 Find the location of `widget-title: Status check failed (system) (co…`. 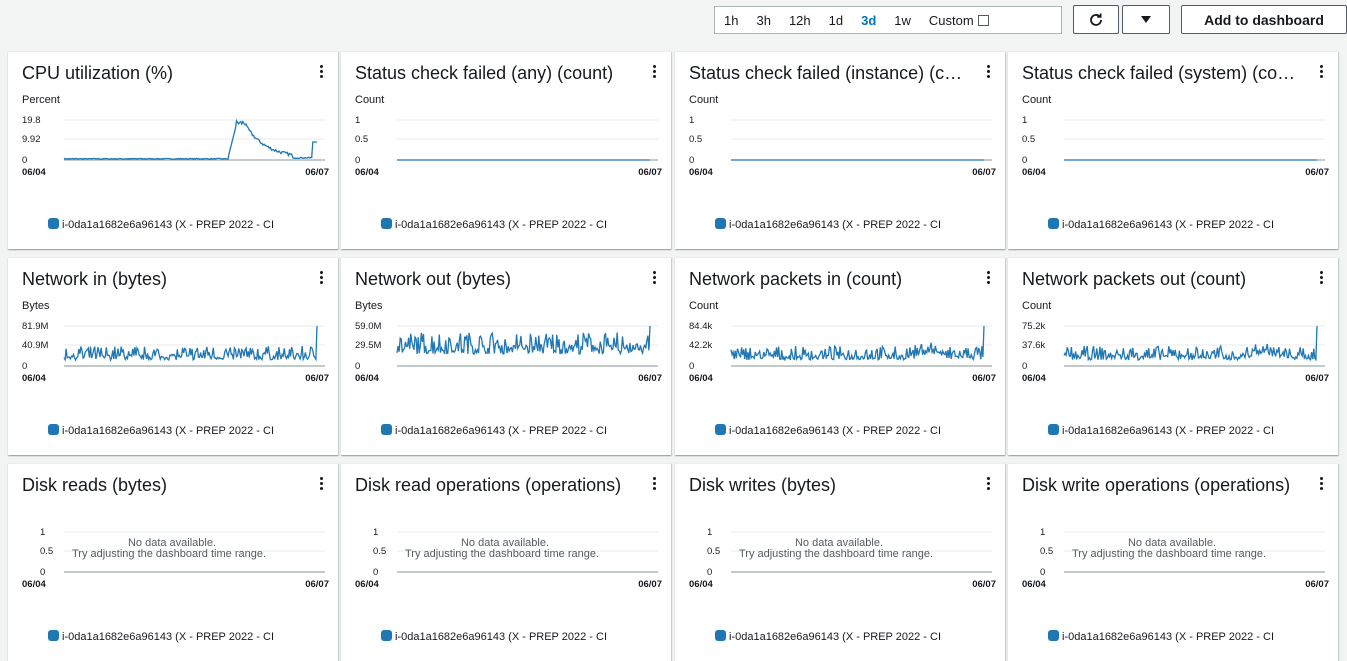

widget-title: Status check failed (system) (co… is located at coordinates (1159, 73).